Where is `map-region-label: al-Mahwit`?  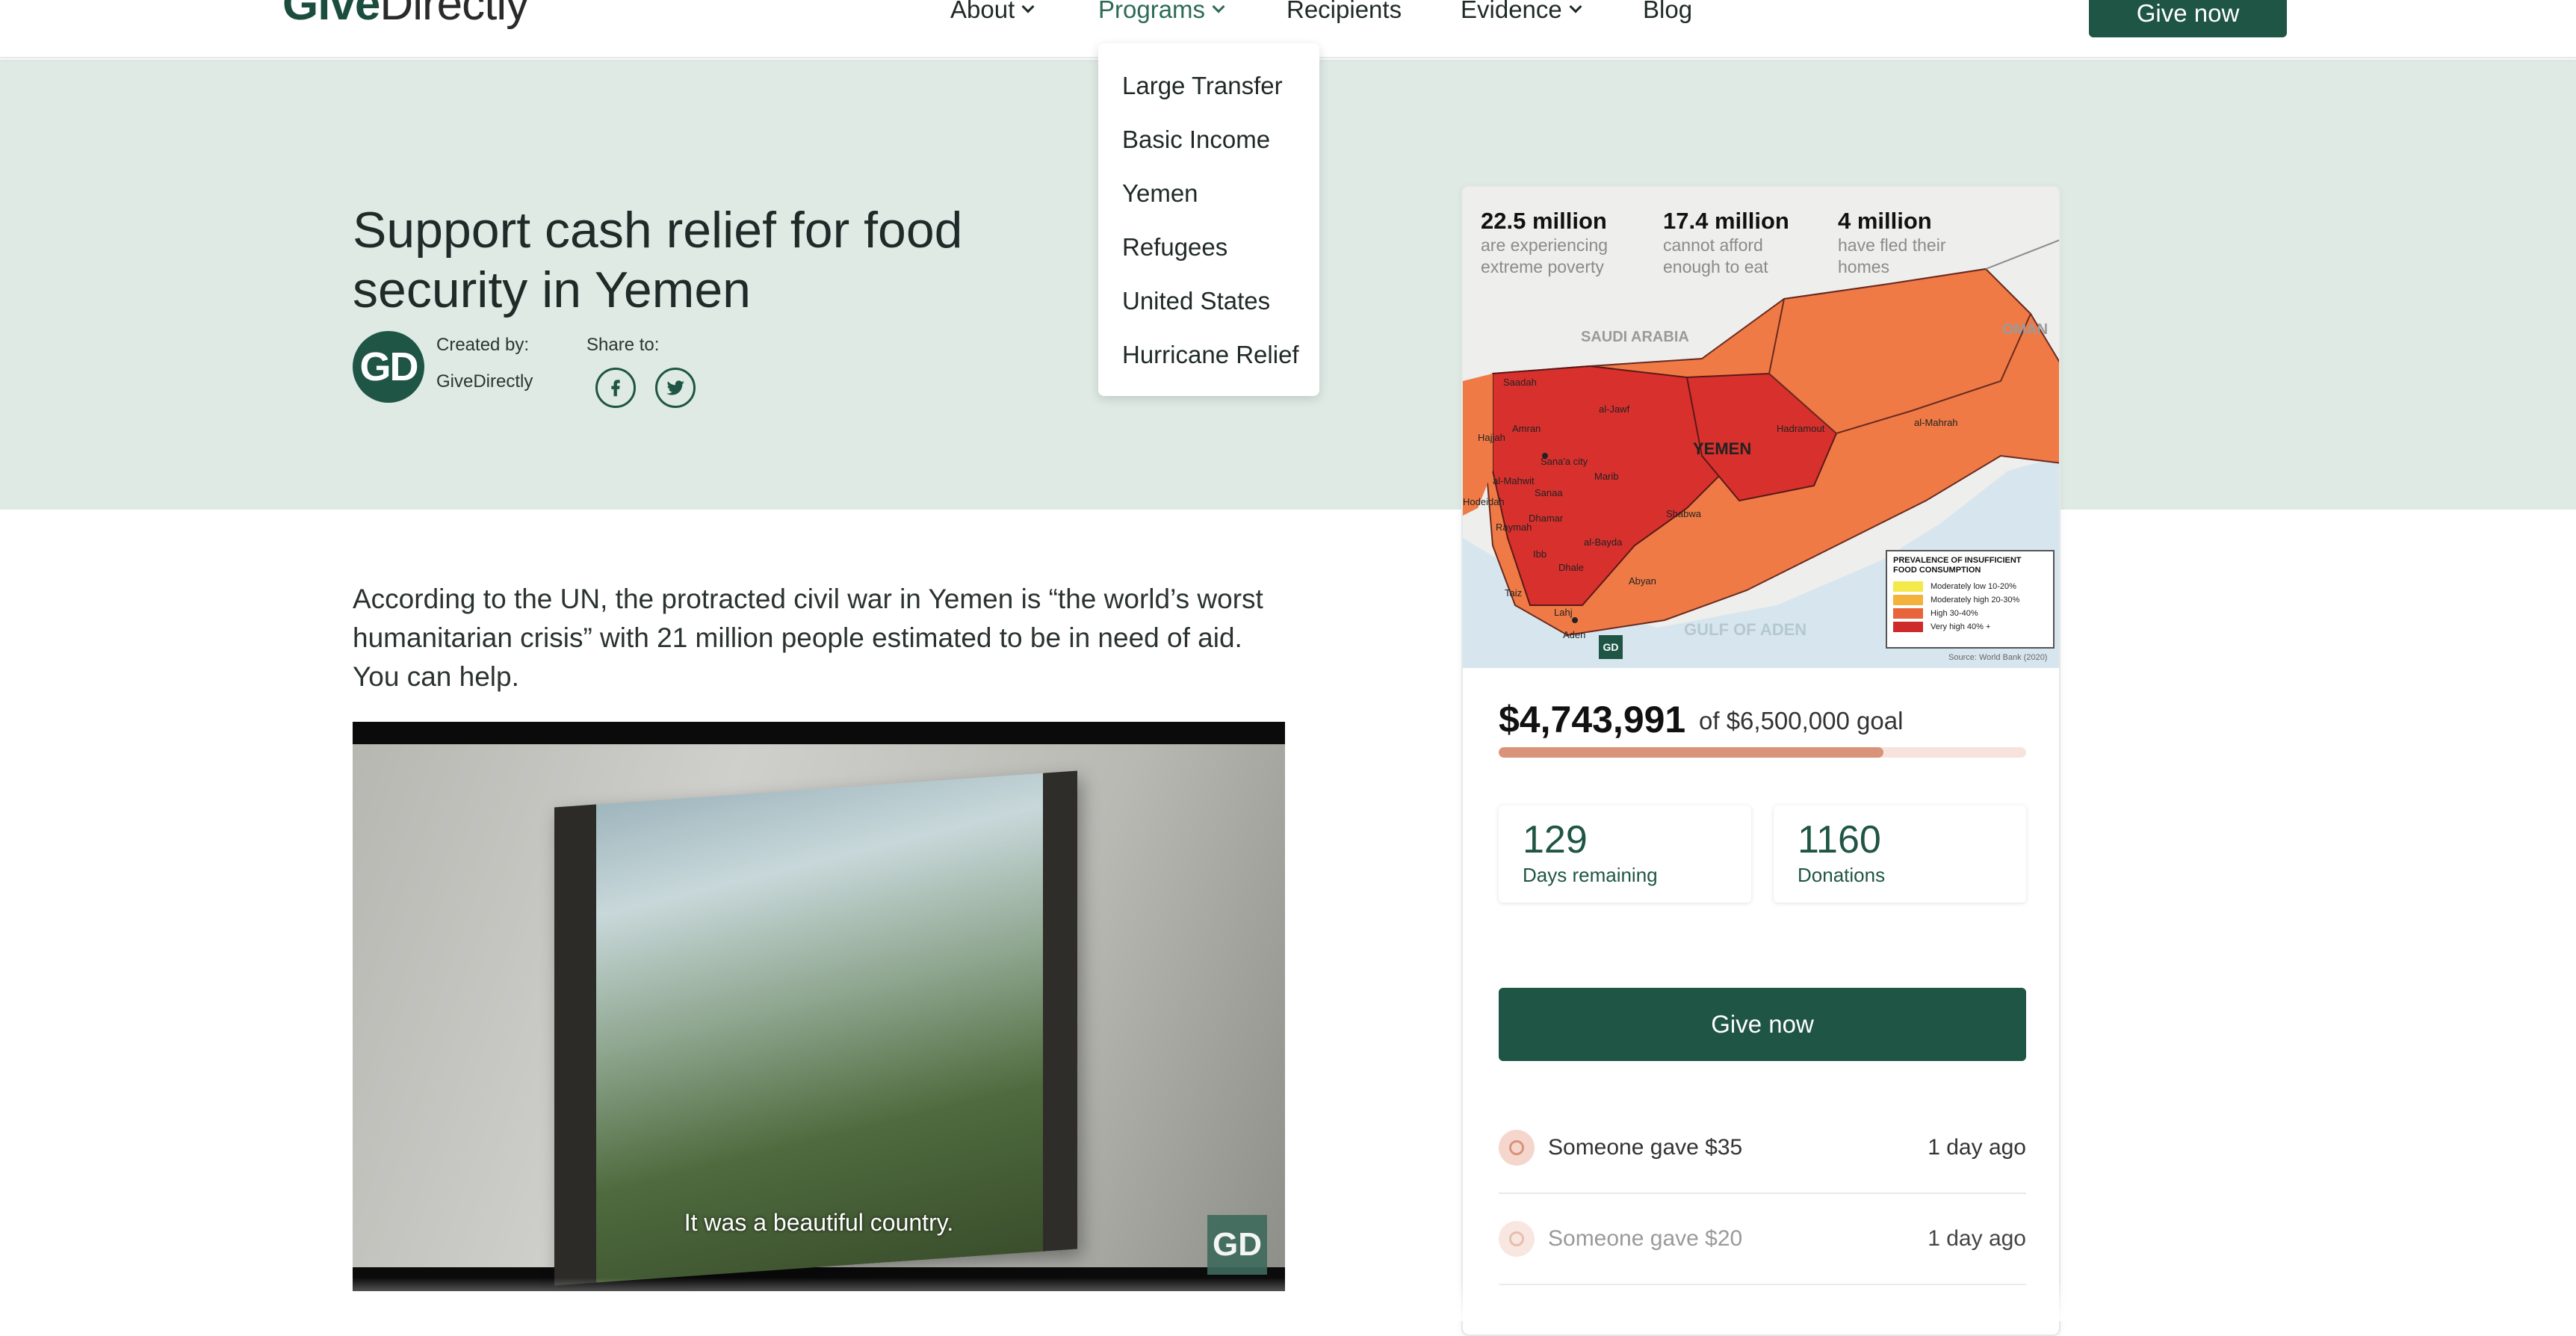 map-region-label: al-Mahwit is located at coordinates (1514, 480).